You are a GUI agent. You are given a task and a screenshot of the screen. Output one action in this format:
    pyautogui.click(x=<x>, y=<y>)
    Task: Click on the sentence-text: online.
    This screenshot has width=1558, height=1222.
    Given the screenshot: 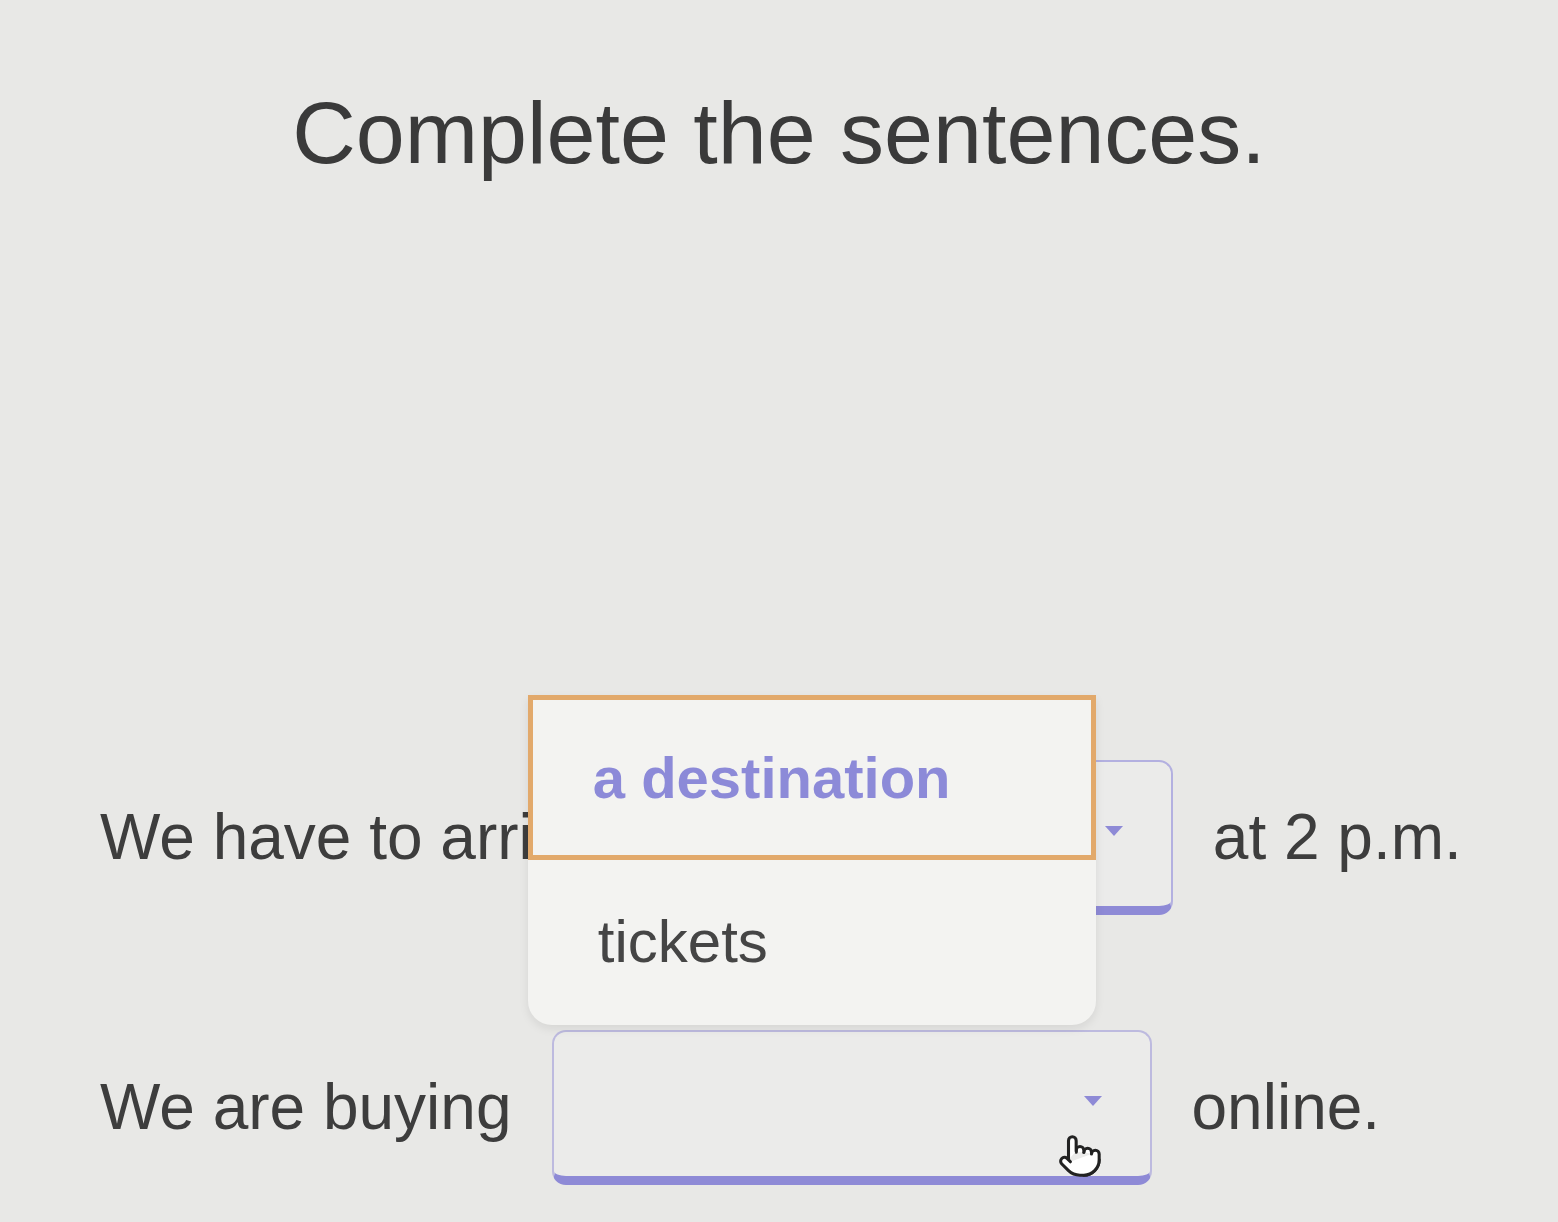 What is the action you would take?
    pyautogui.click(x=1286, y=1108)
    